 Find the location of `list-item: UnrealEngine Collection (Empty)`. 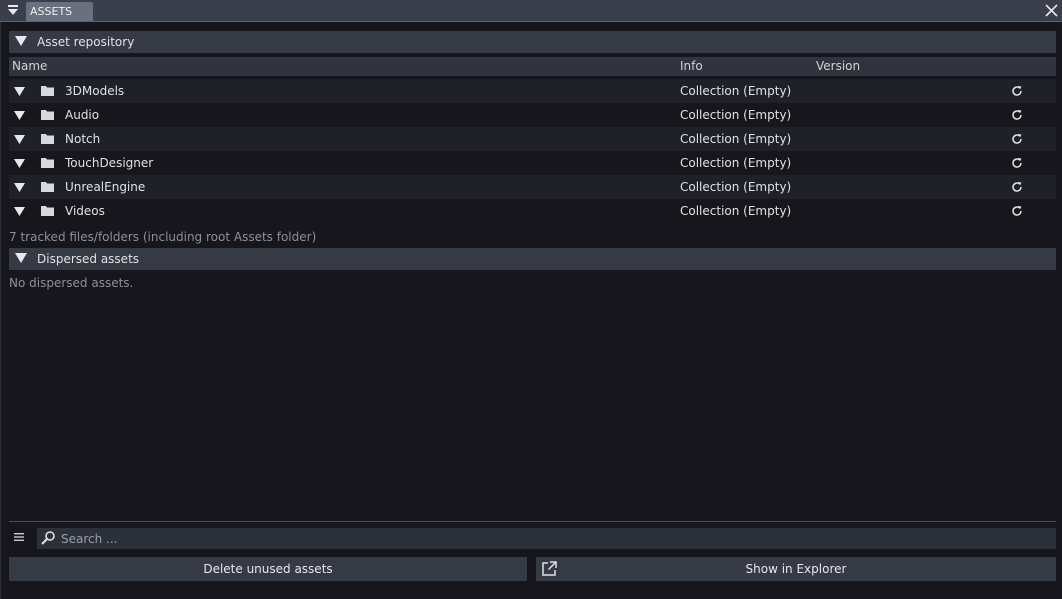

list-item: UnrealEngine Collection (Empty) is located at coordinates (532, 187).